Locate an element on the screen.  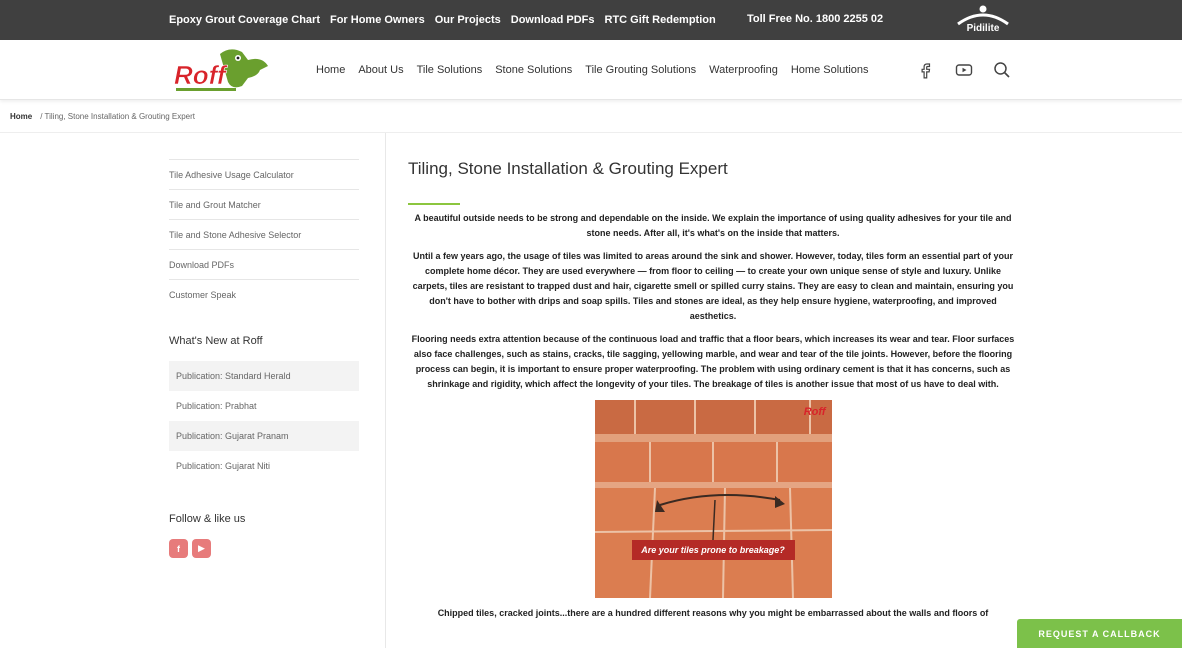
top-link-download-pdfs: Download PDFs is located at coordinates (553, 20).